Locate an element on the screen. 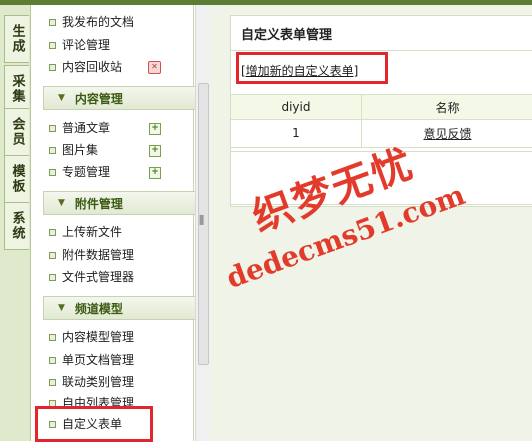  menu-item-comments: 评论管理 is located at coordinates (79, 45).